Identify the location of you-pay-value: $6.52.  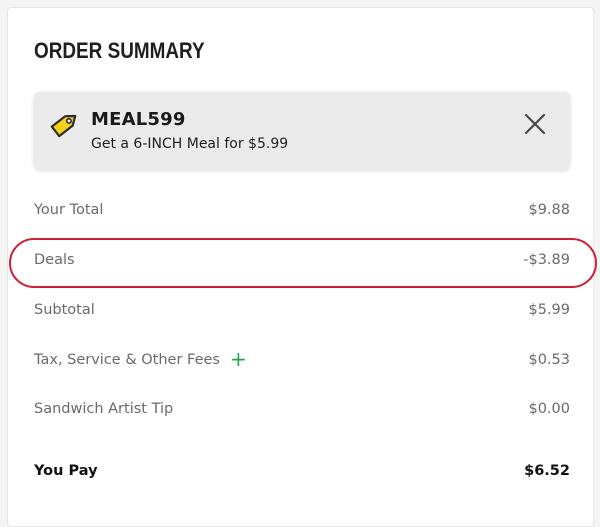
(547, 471).